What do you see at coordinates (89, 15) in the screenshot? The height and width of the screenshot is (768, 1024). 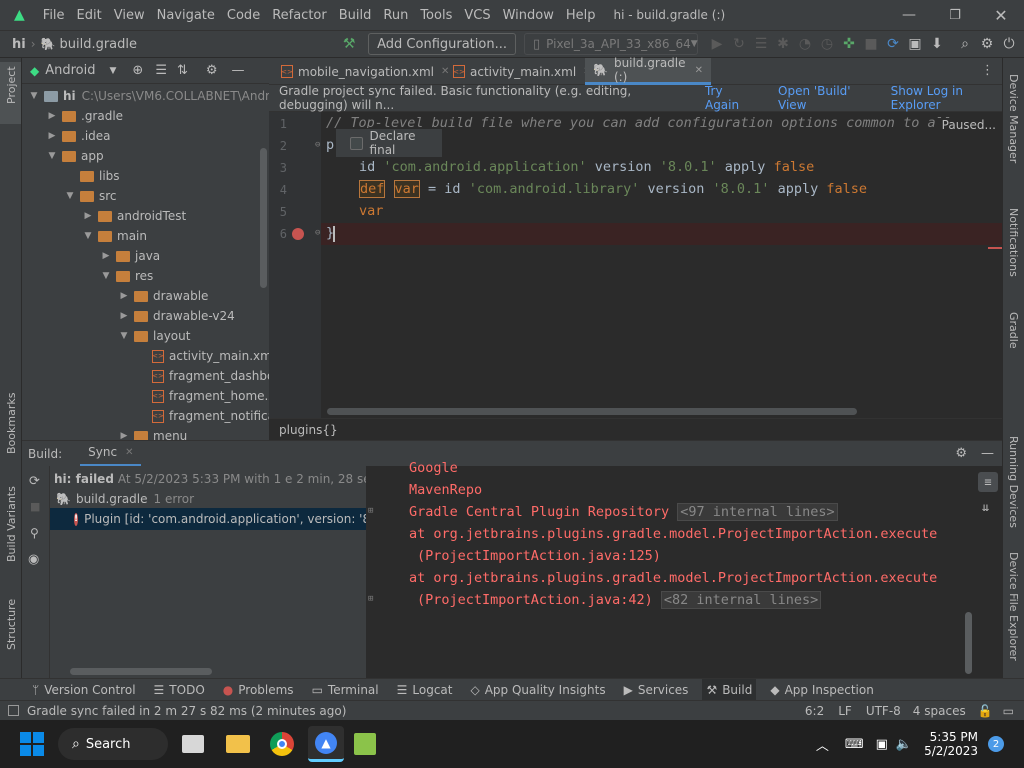 I see `menu-edit: Edit` at bounding box center [89, 15].